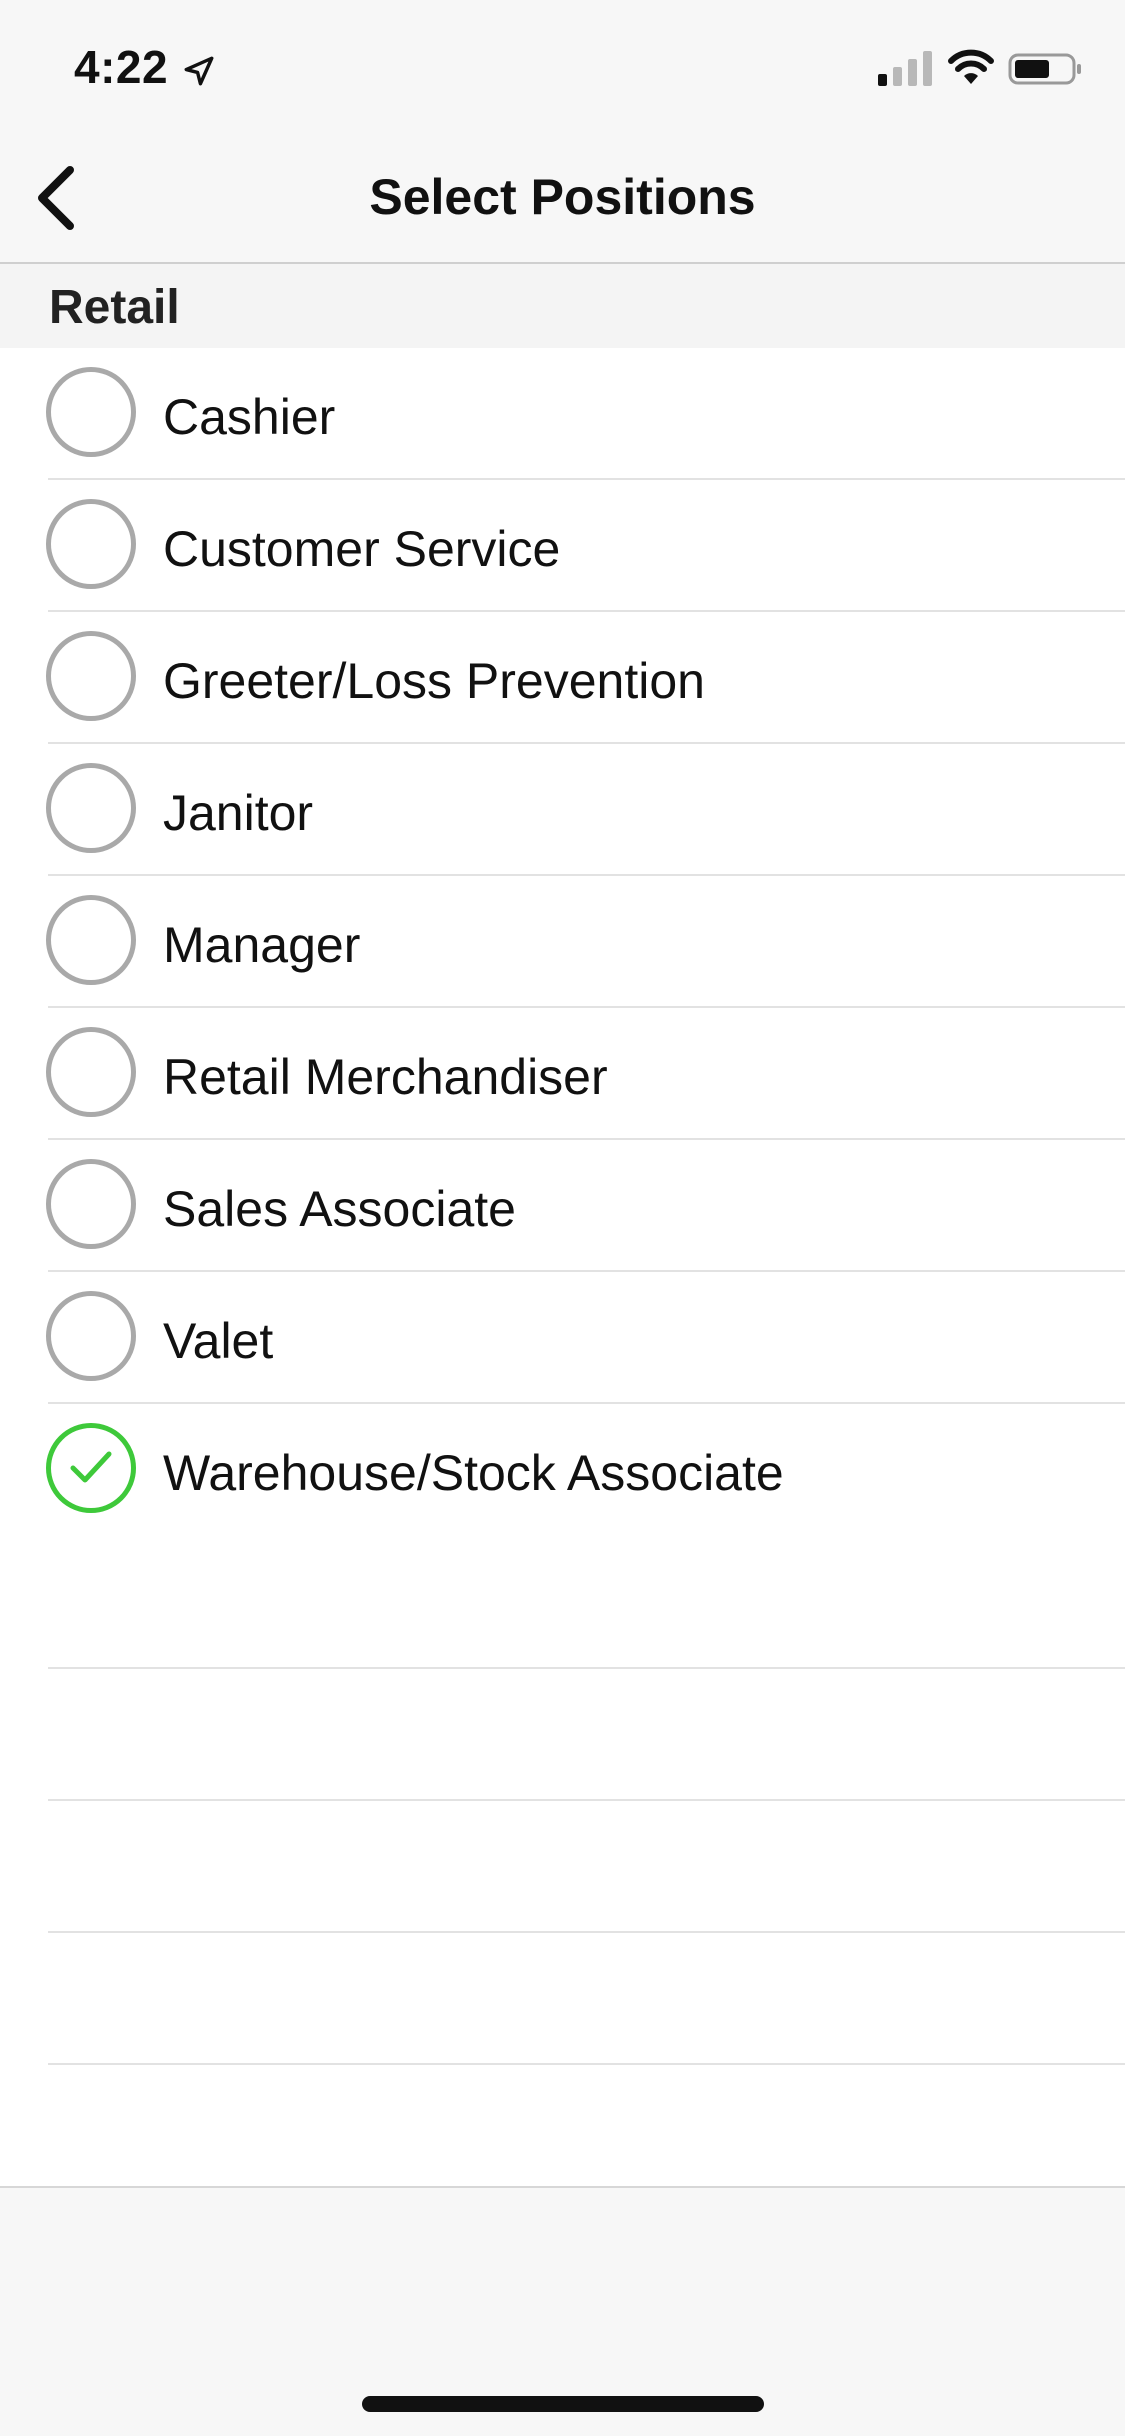 This screenshot has height=2436, width=1125. I want to click on list-item-manager: Manager, so click(562, 942).